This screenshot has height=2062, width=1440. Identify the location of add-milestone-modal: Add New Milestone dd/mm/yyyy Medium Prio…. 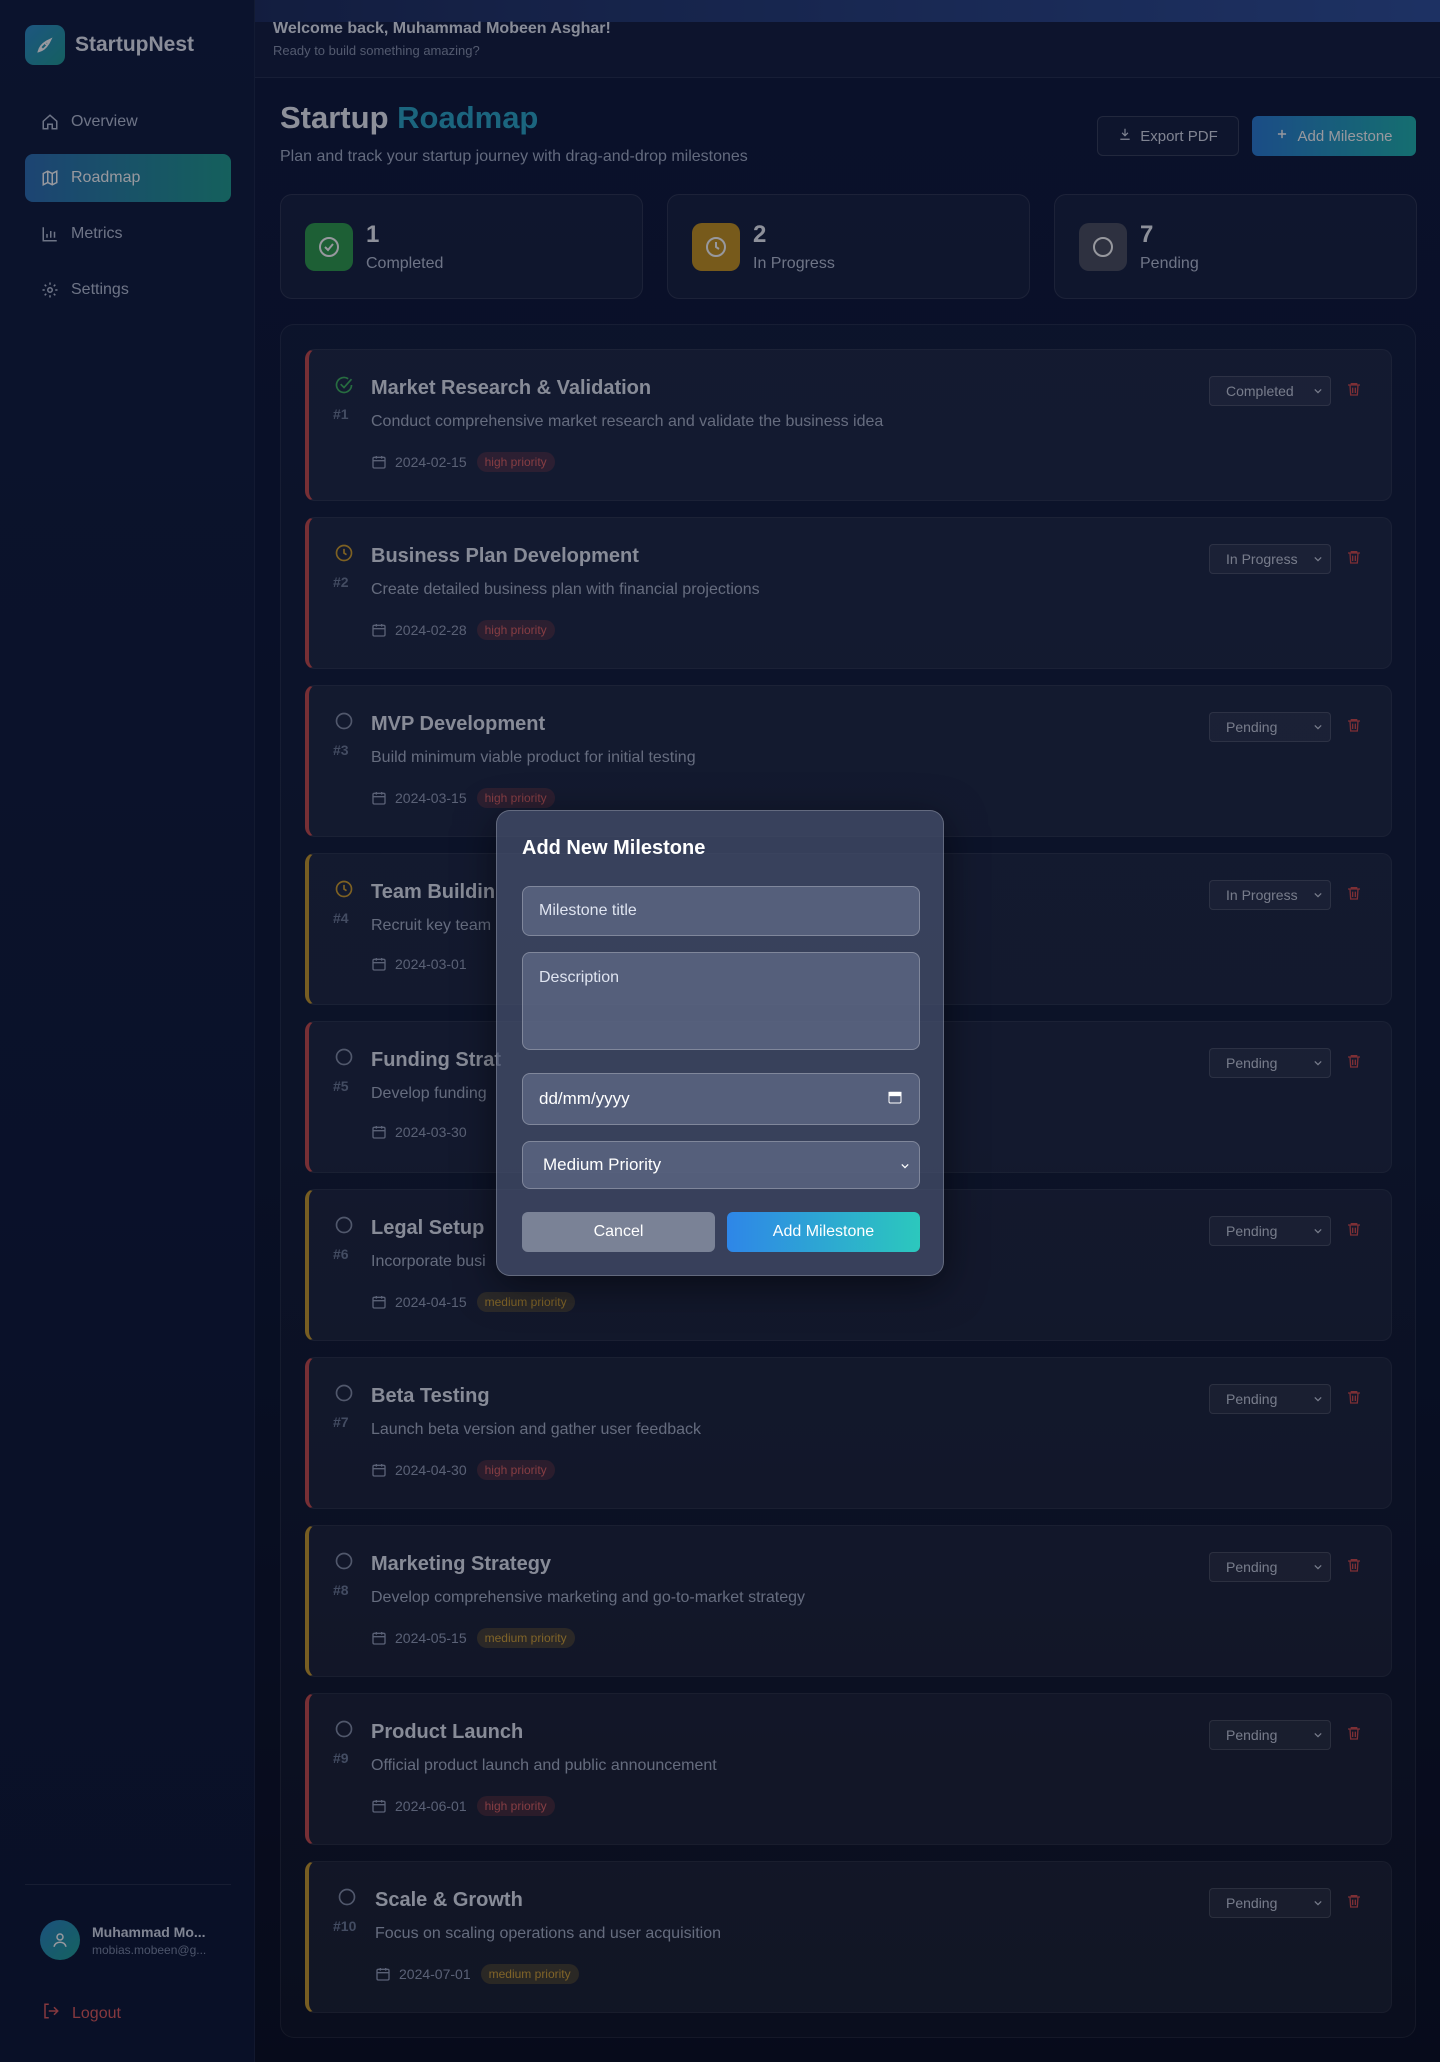
(720, 1043).